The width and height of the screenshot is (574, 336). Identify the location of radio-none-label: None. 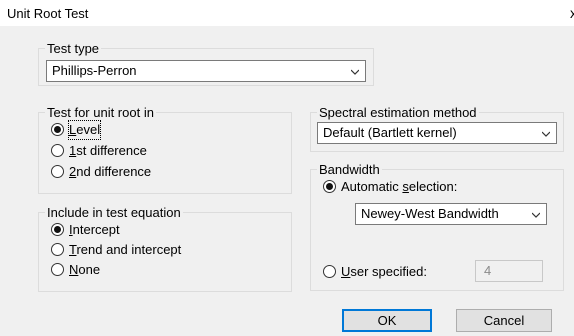
(85, 269).